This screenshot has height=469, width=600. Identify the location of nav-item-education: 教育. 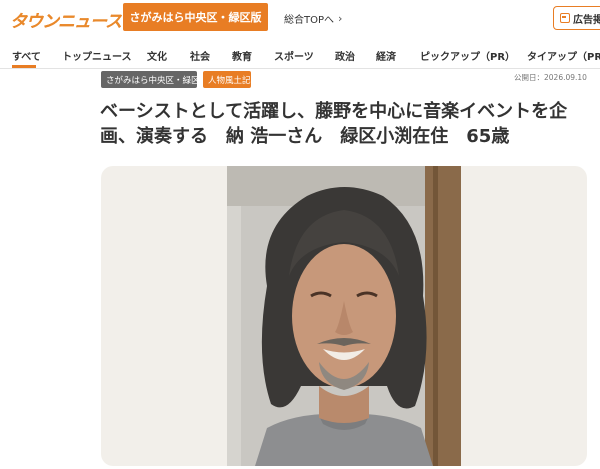
(242, 55).